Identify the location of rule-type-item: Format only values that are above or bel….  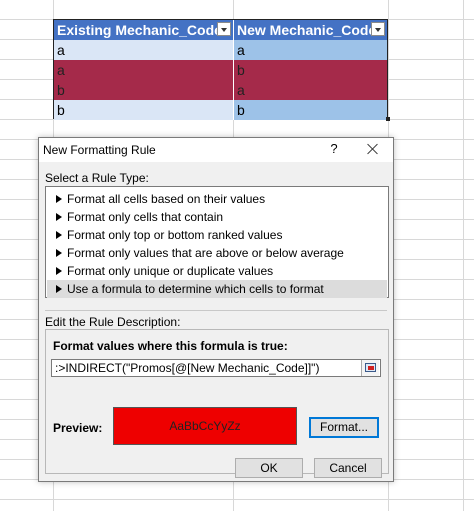
(217, 253).